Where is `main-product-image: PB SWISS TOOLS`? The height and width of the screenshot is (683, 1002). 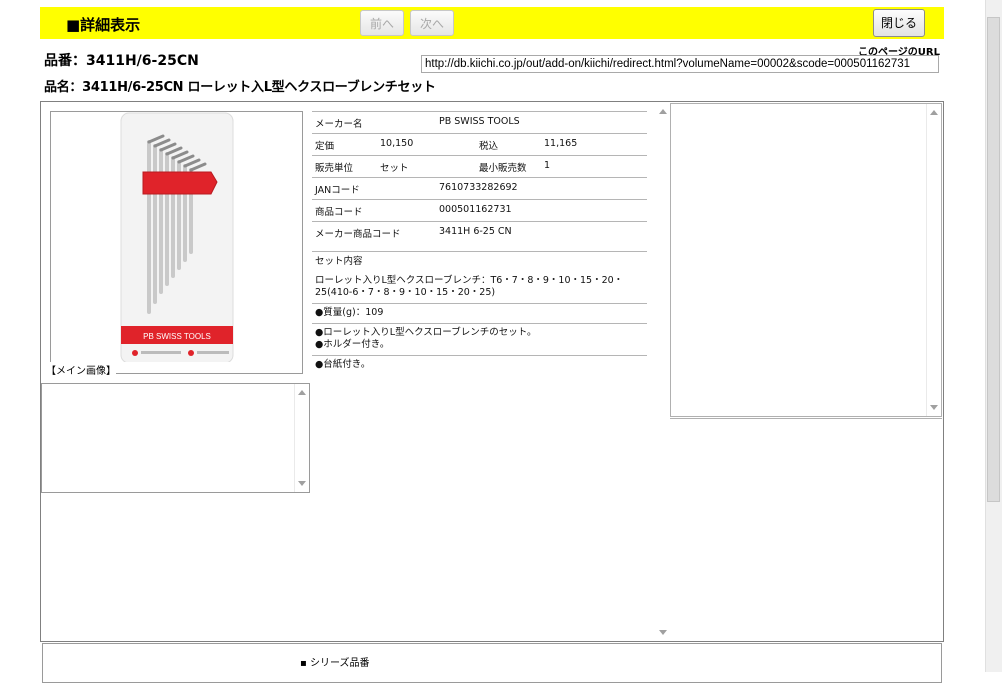
main-product-image: PB SWISS TOOLS is located at coordinates (176, 242).